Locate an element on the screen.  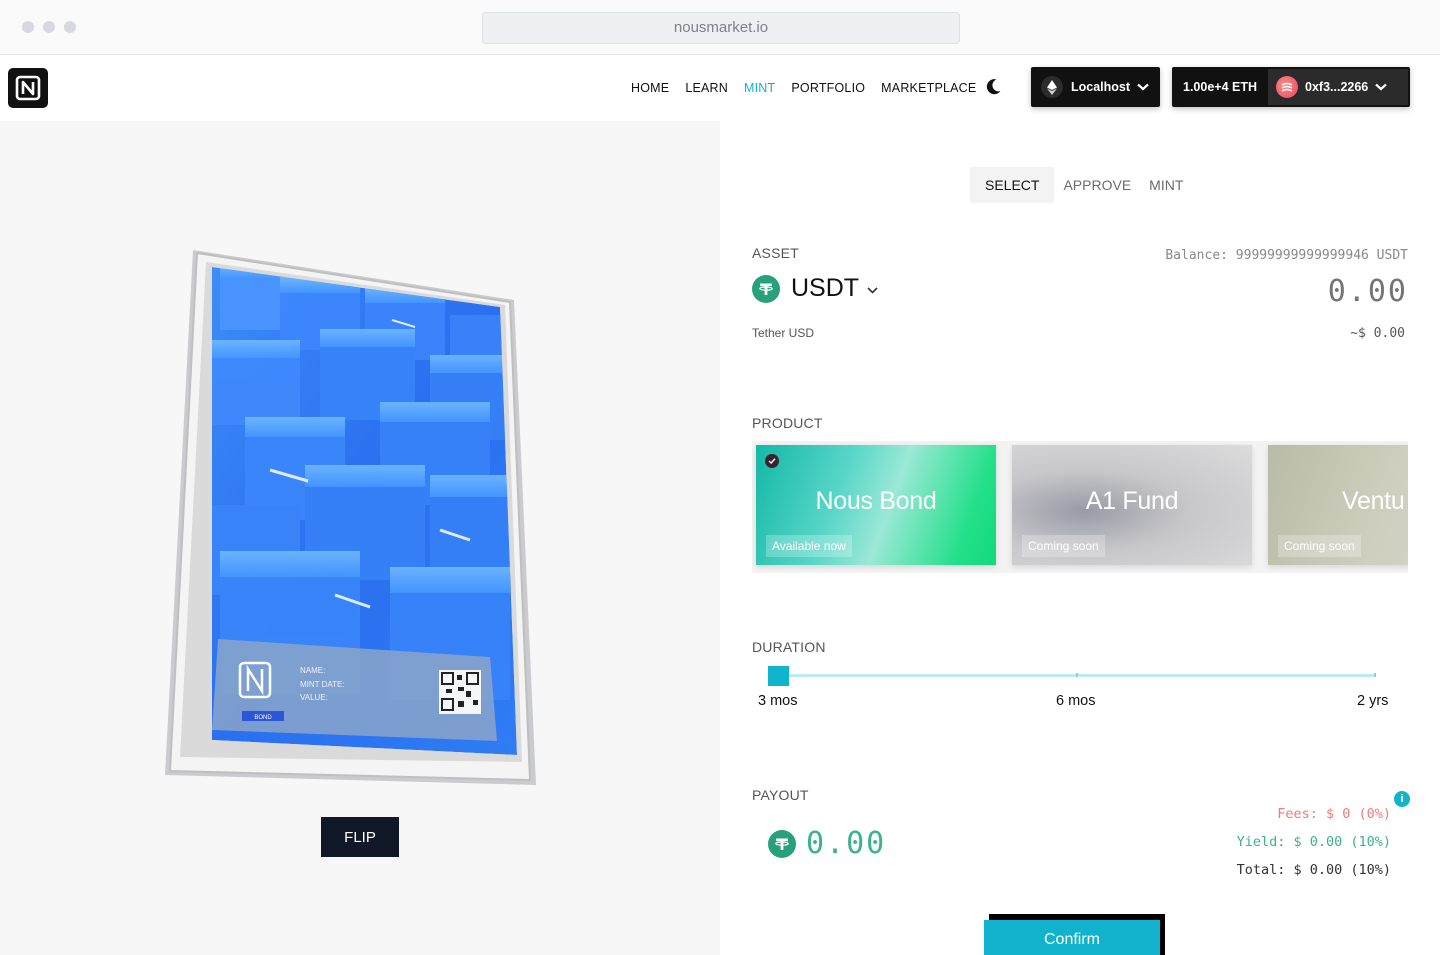
network-selector-button: Localhost is located at coordinates (1095, 87).